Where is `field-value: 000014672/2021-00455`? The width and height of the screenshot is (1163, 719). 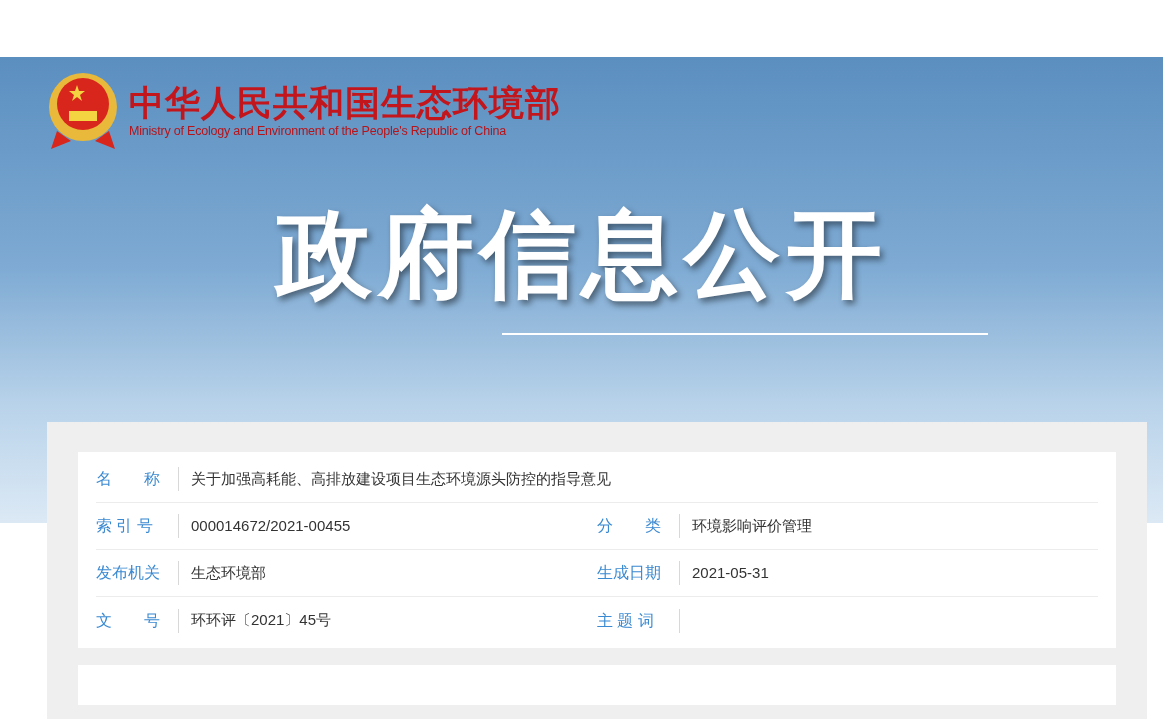 field-value: 000014672/2021-00455 is located at coordinates (271, 525).